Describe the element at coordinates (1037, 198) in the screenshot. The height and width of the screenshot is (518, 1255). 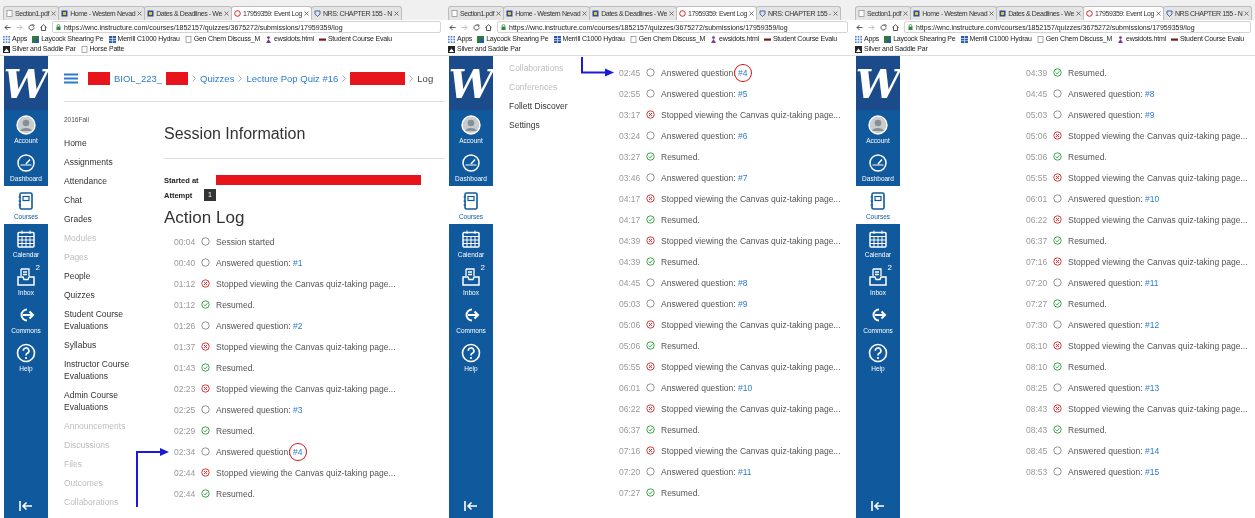
I see `log-time: 06:01` at that location.